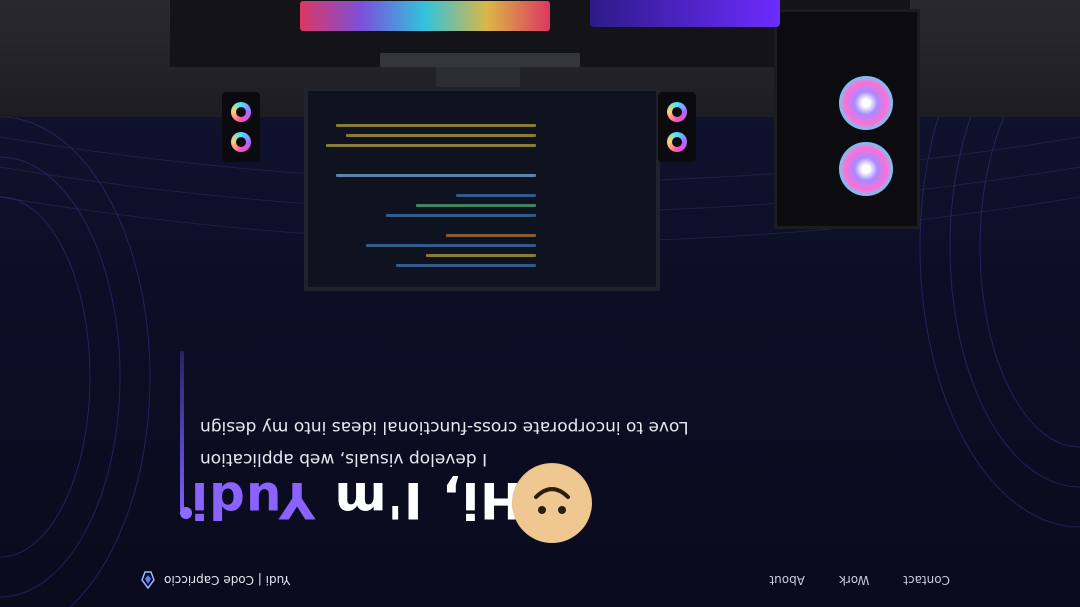 The height and width of the screenshot is (607, 1080). I want to click on speaker-left, so click(241, 127).